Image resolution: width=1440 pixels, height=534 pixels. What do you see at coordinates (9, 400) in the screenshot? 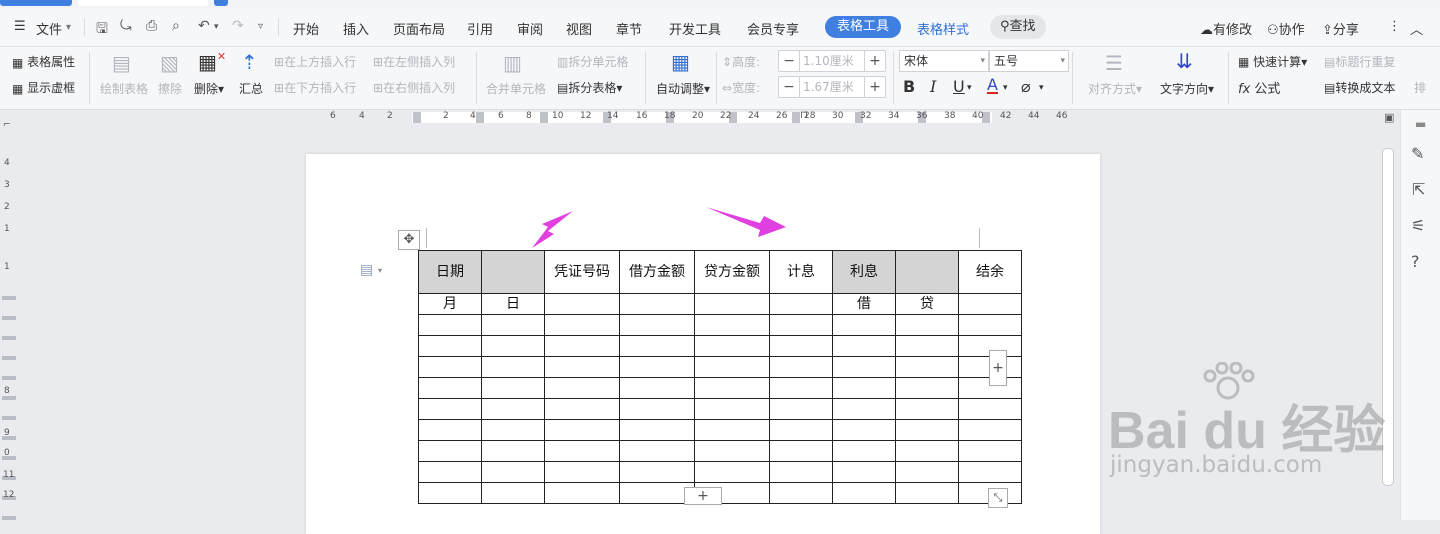
I see `ruler-row-markers` at bounding box center [9, 400].